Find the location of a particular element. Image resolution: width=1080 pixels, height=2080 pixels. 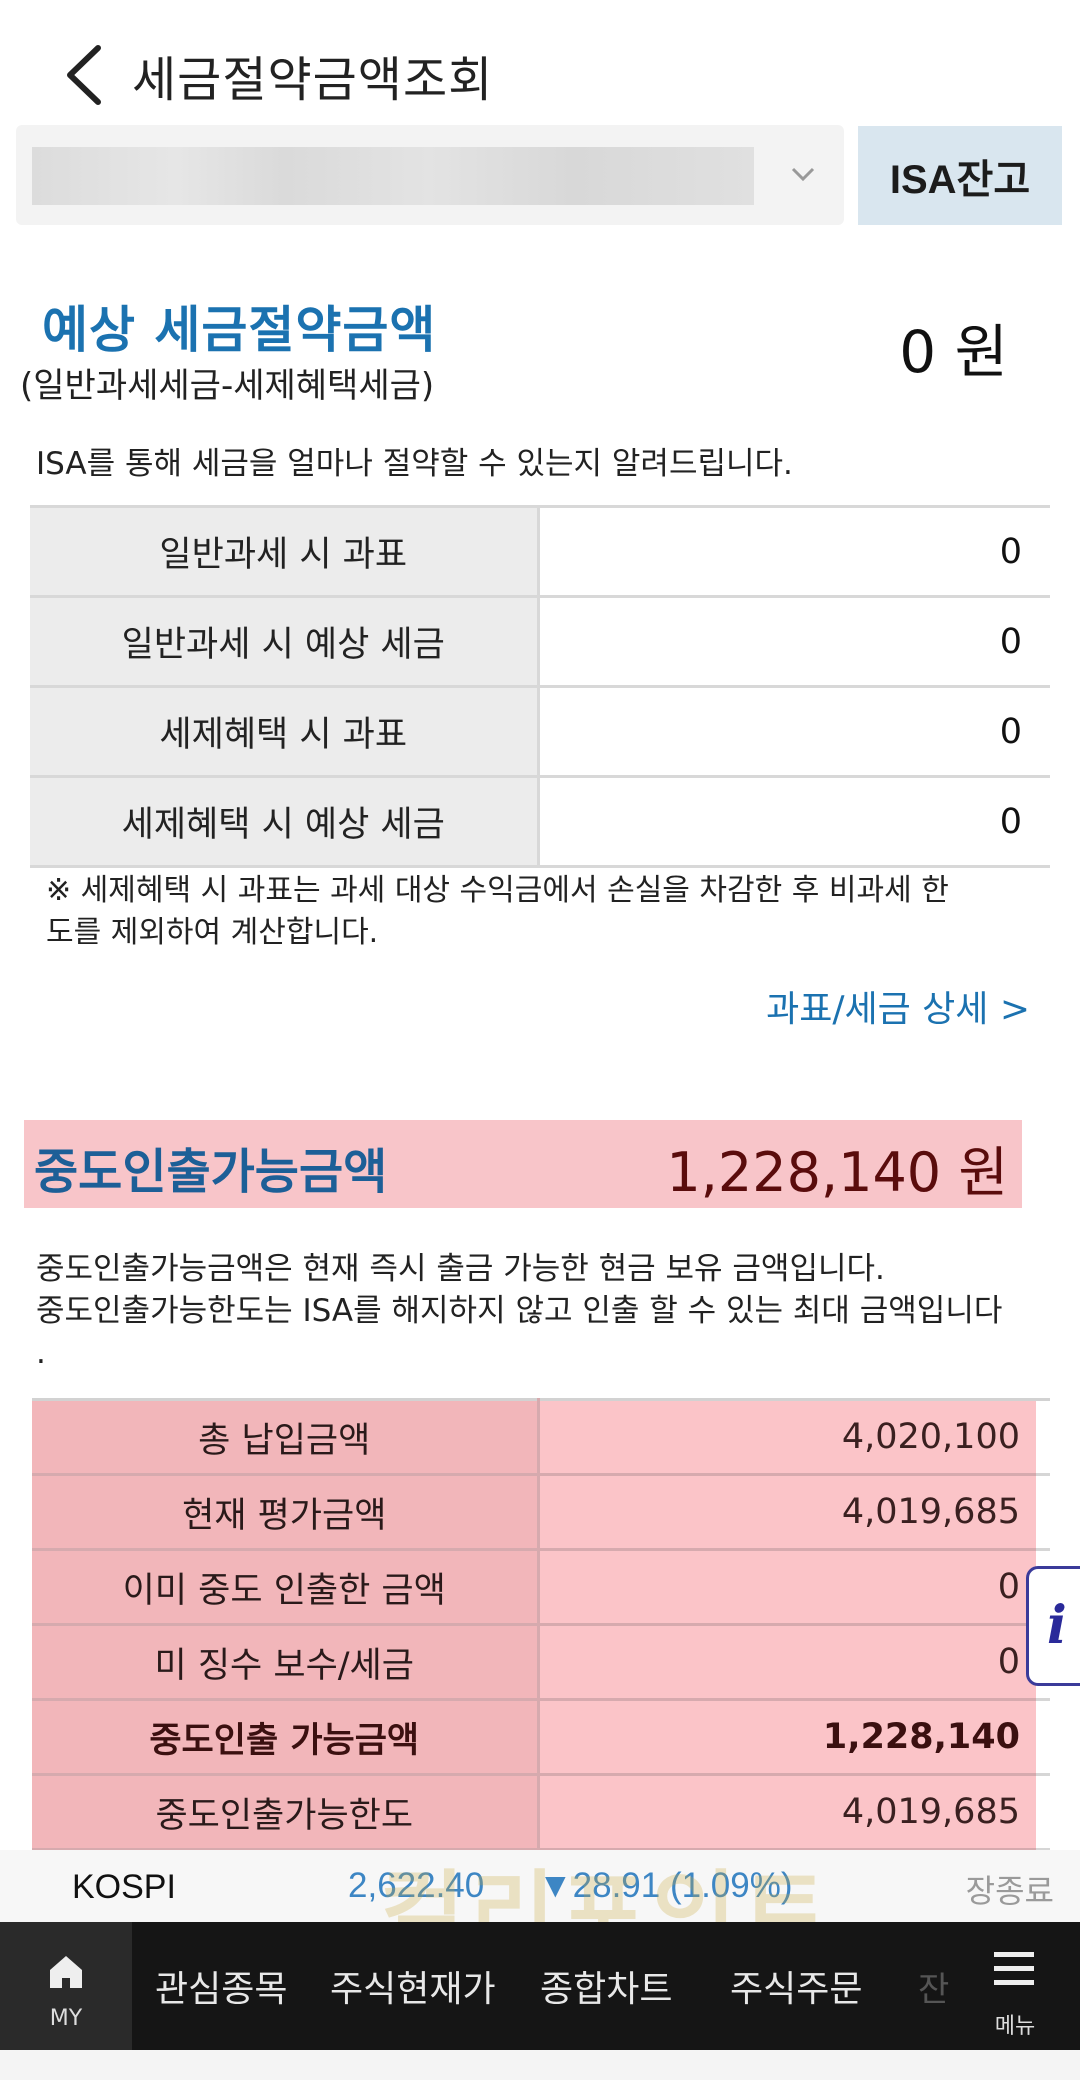

row-label: 세제혜택 시 예상 세금 is located at coordinates (285, 822).